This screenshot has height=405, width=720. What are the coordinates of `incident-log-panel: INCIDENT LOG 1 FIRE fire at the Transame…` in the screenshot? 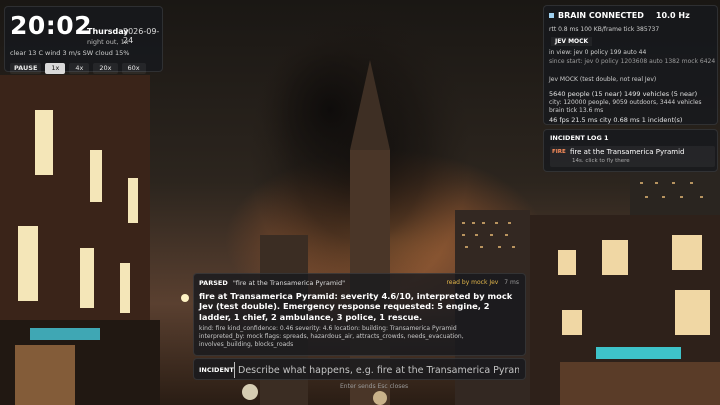 It's located at (630, 150).